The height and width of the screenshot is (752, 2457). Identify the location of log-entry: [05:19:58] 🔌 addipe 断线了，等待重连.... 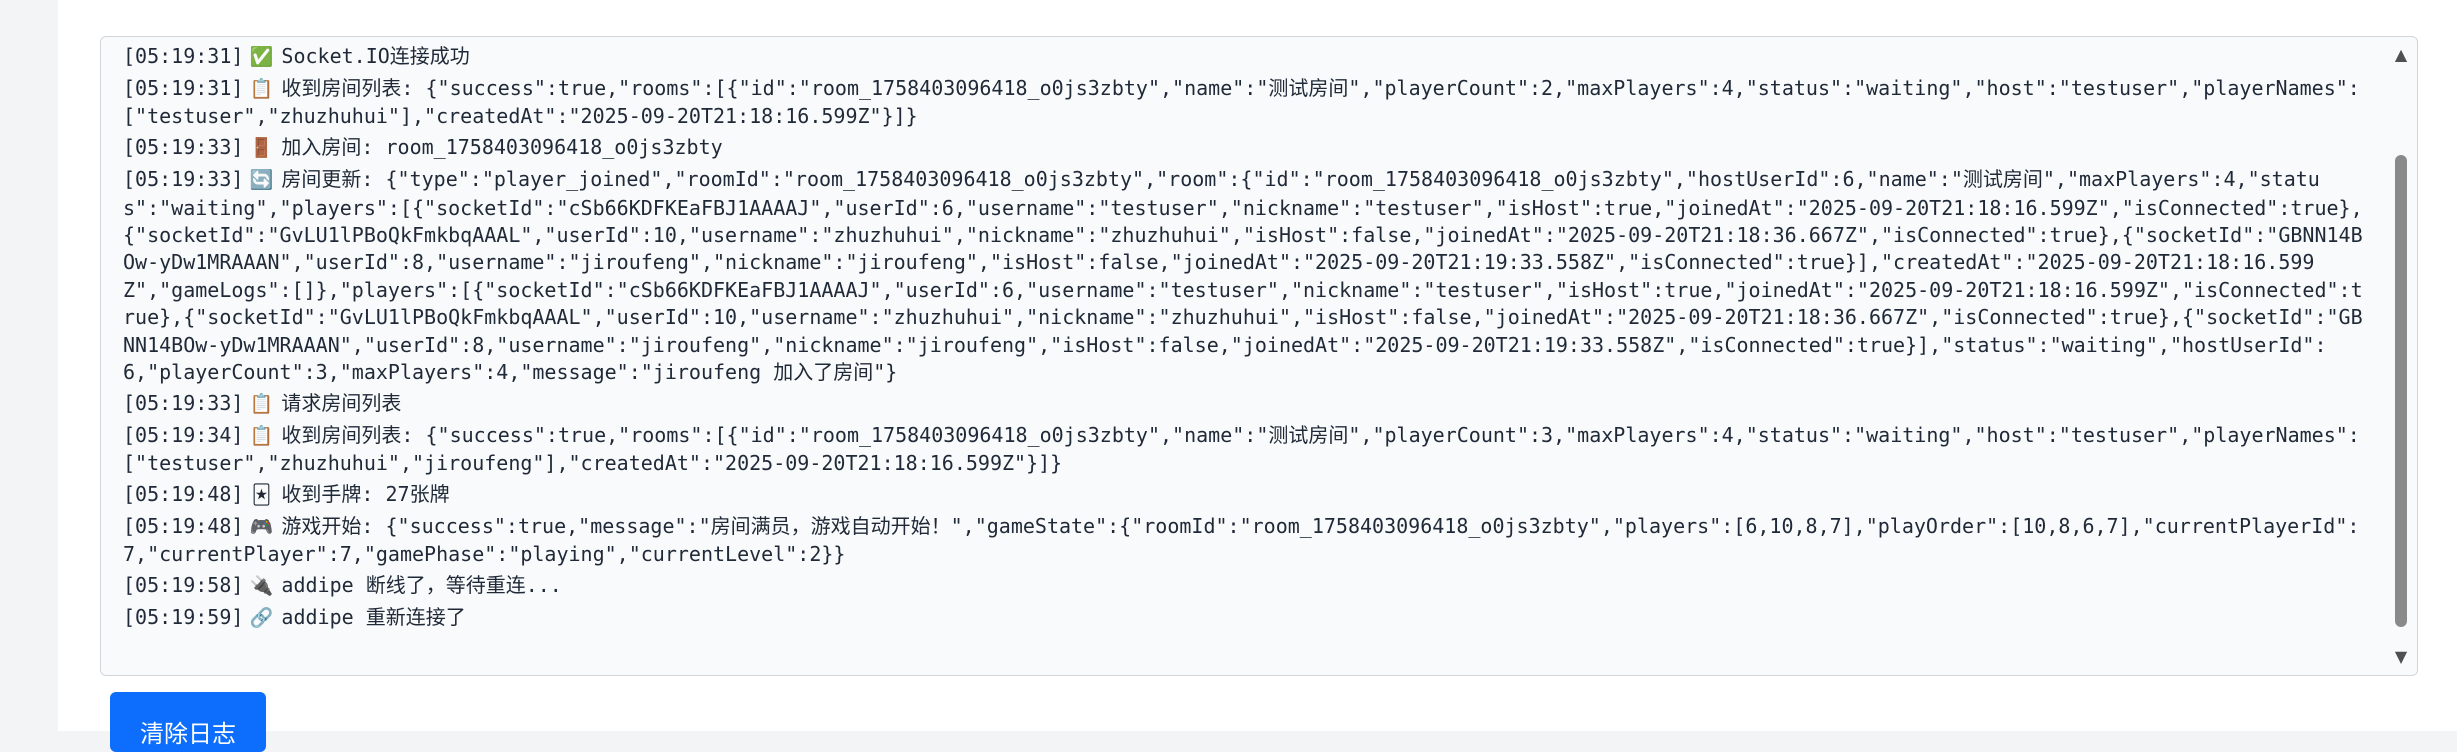
(1248, 586).